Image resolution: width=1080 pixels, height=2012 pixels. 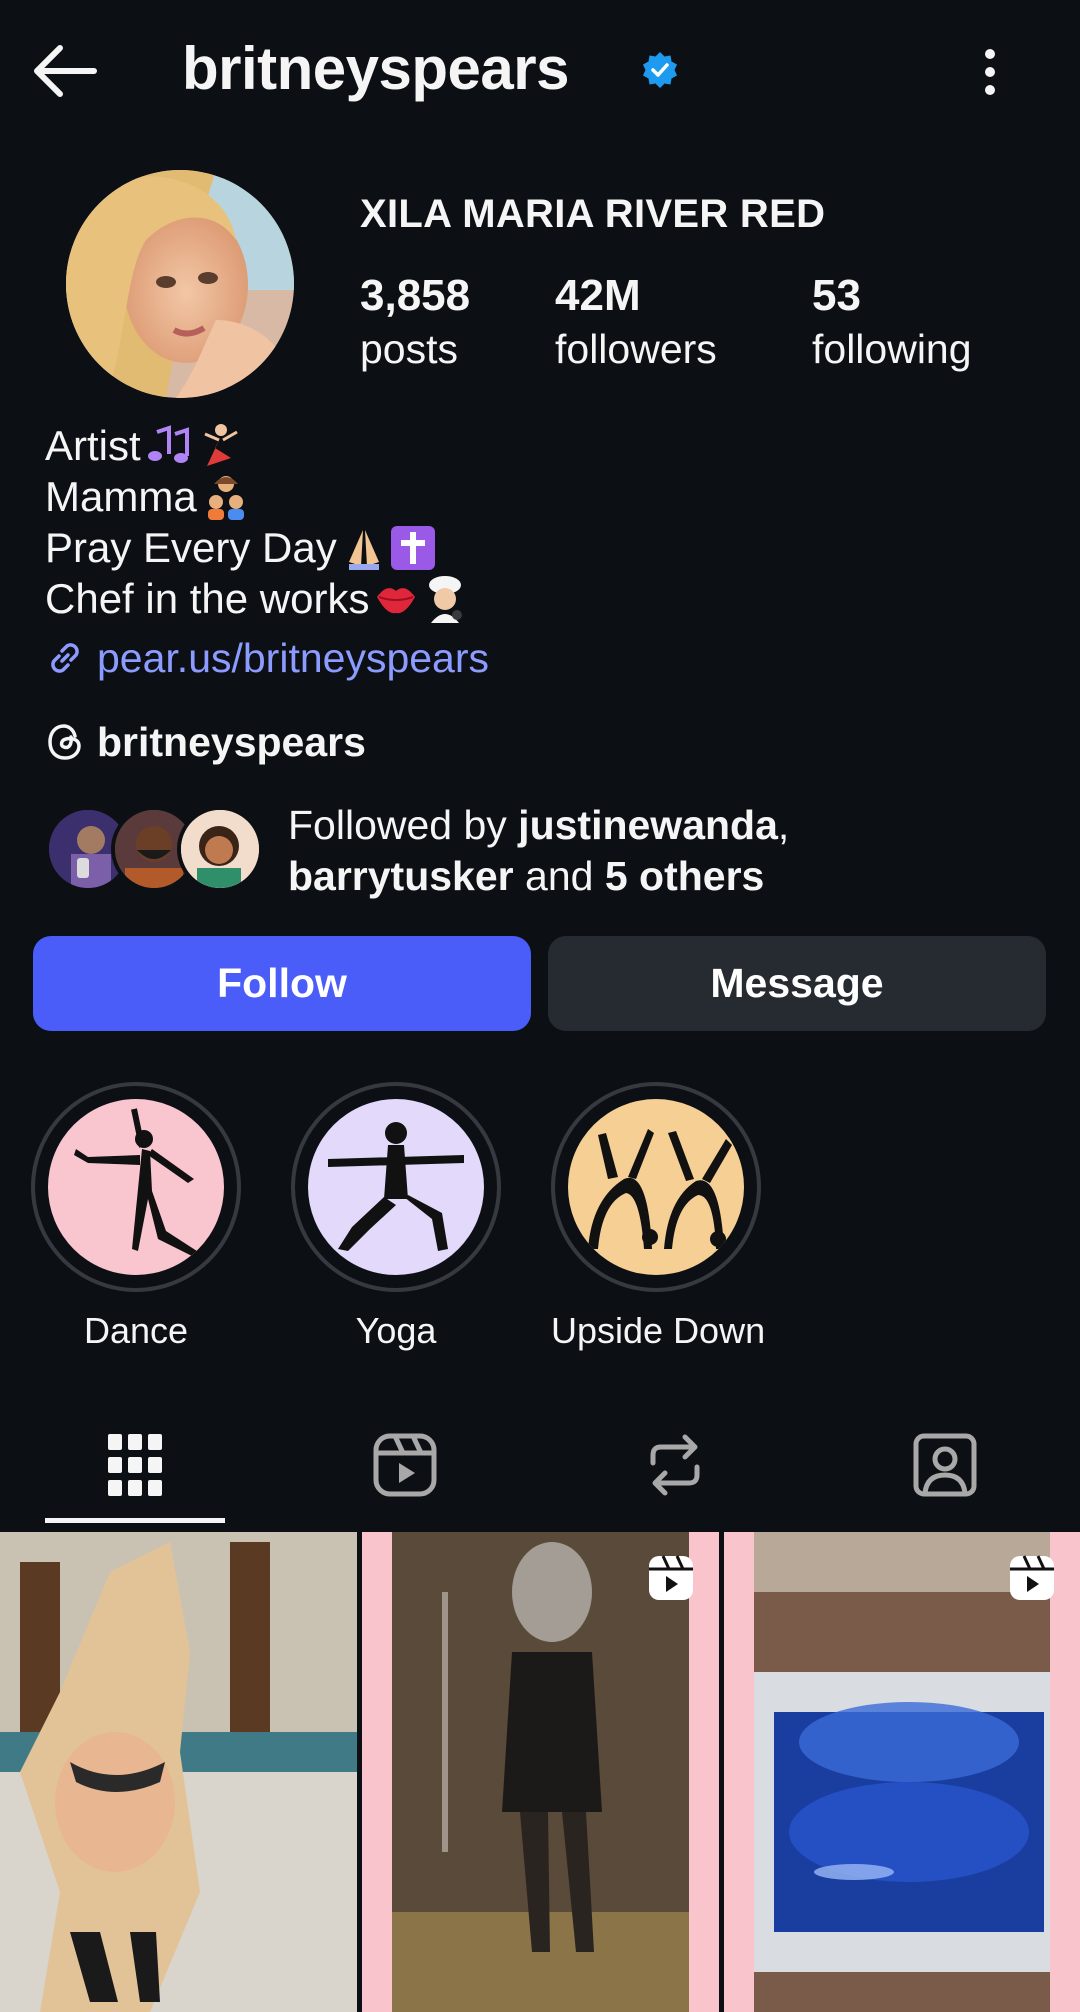 I want to click on more-options-button, so click(x=990, y=74).